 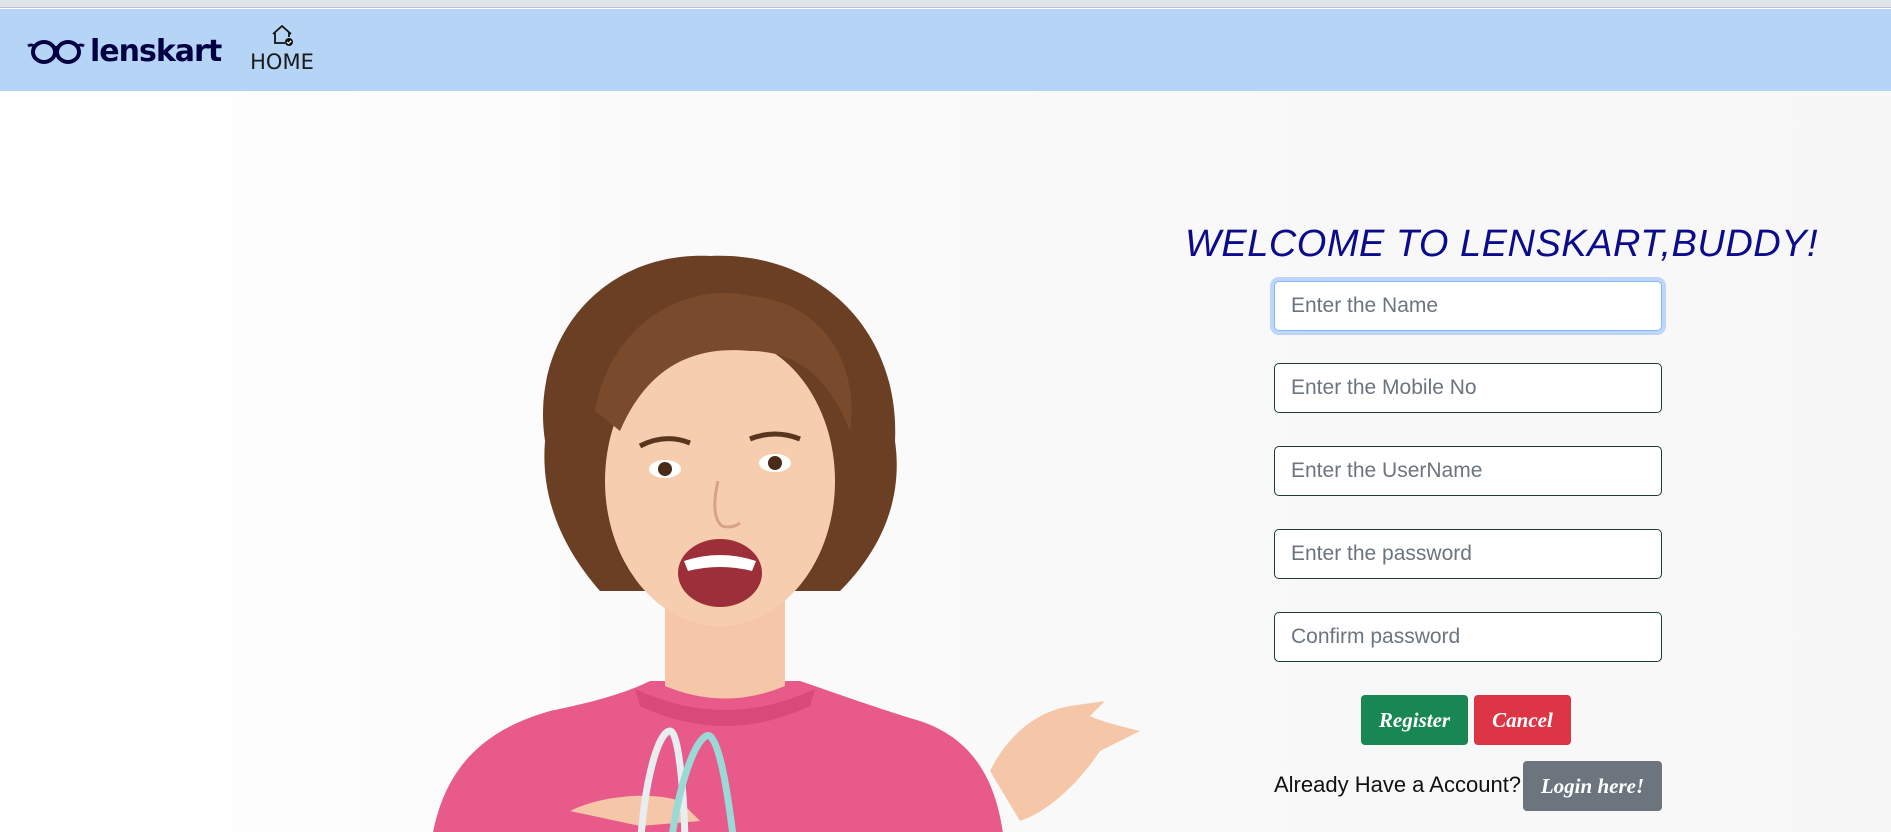 I want to click on login-button: Login here!, so click(x=1592, y=786).